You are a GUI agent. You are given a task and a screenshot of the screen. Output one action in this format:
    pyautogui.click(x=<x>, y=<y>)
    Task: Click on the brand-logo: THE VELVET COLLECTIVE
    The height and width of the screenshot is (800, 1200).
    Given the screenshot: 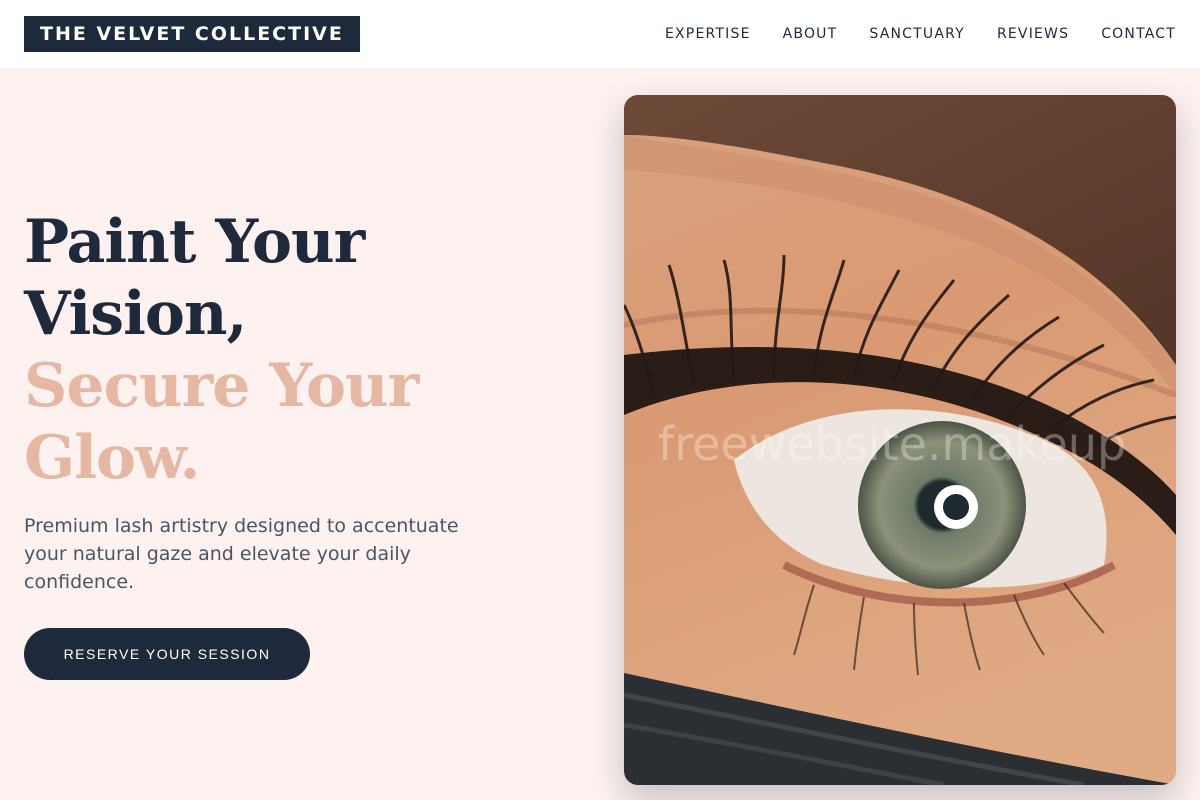 What is the action you would take?
    pyautogui.click(x=192, y=34)
    